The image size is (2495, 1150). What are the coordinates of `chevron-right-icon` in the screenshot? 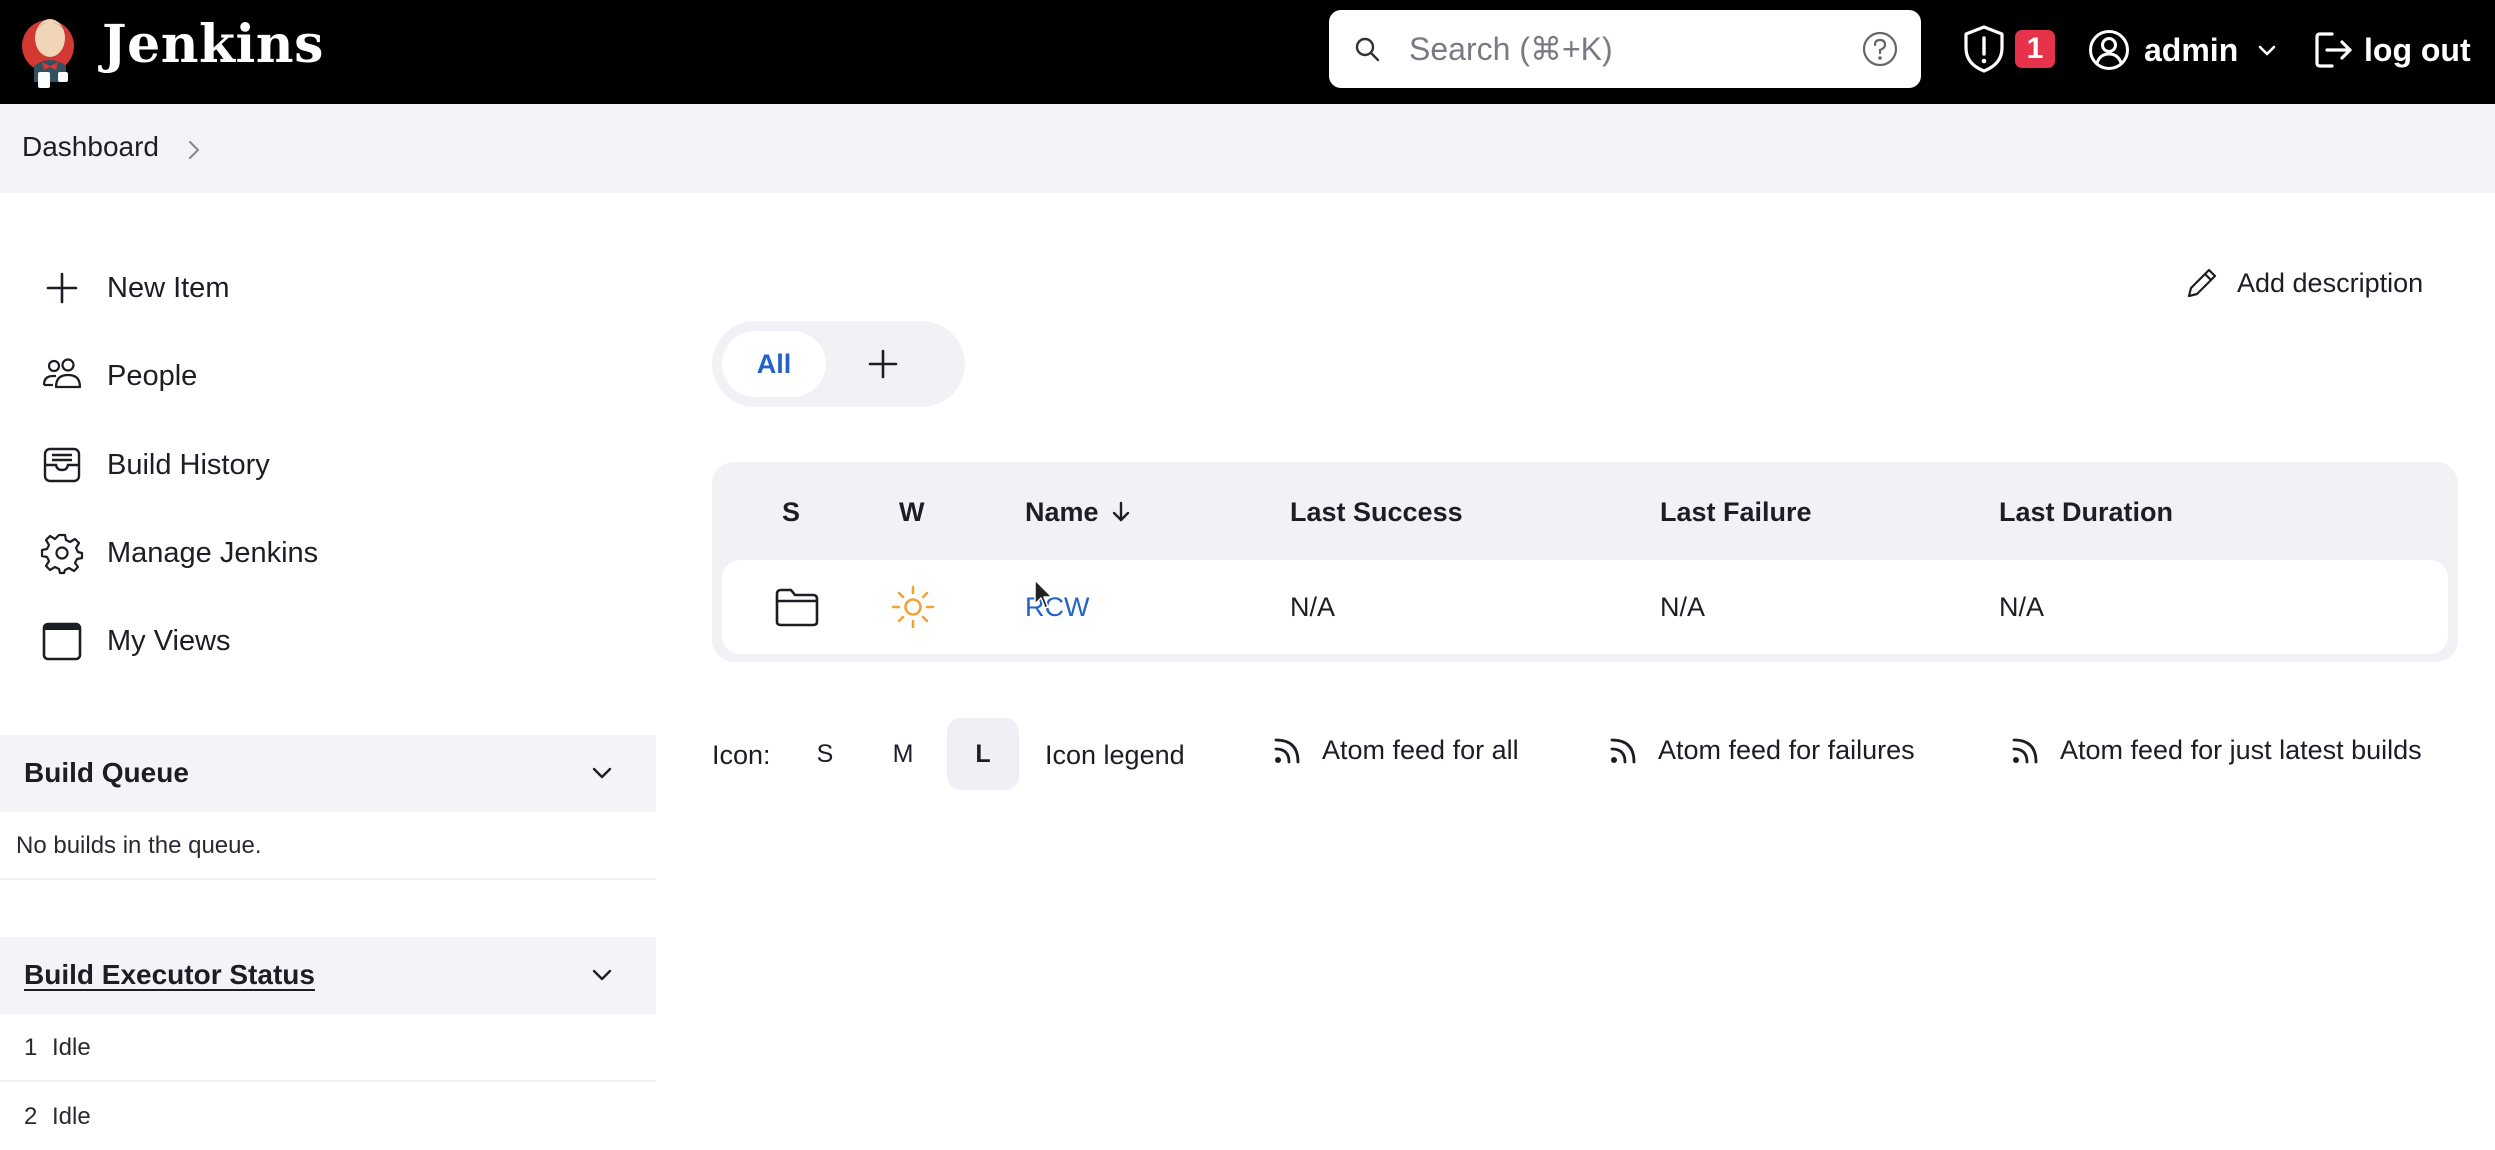 It's located at (194, 150).